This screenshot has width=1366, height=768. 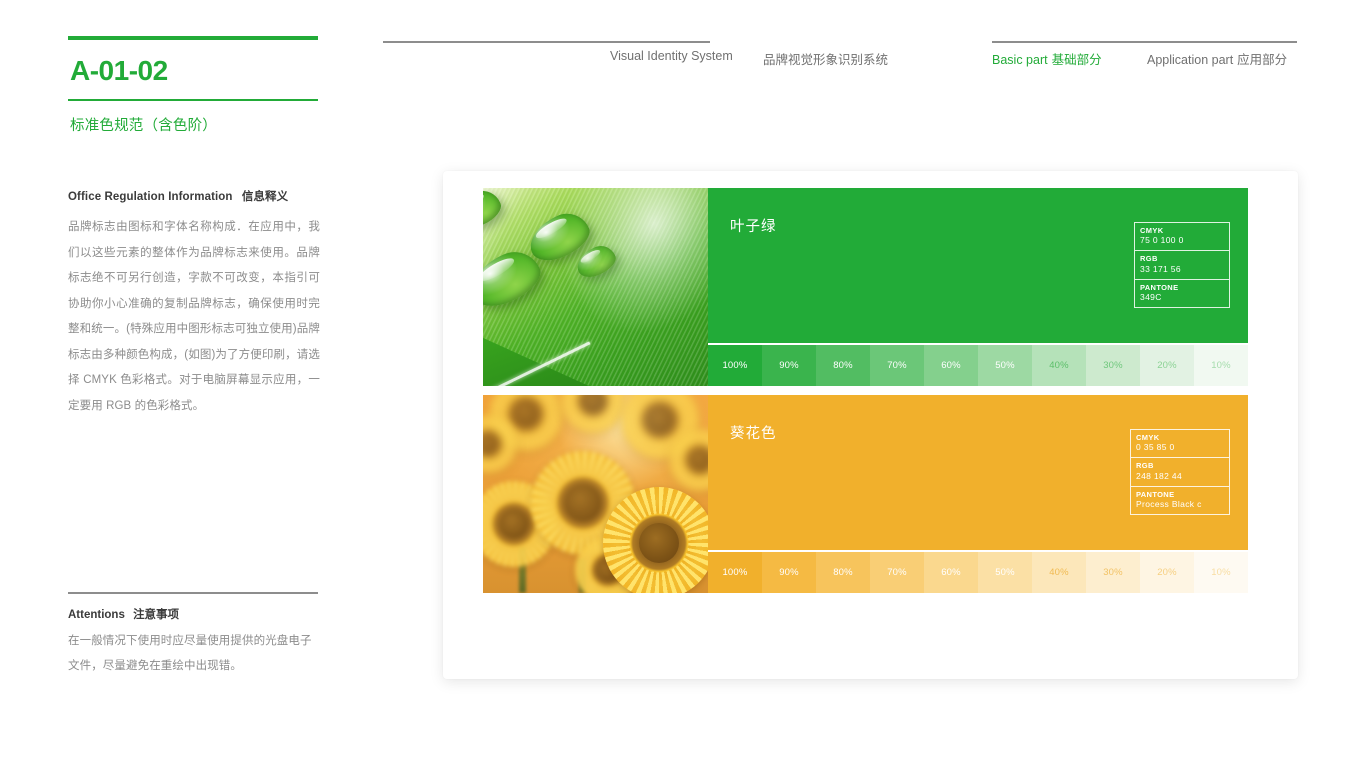 What do you see at coordinates (615, 276) in the screenshot?
I see `leaf-highlight` at bounding box center [615, 276].